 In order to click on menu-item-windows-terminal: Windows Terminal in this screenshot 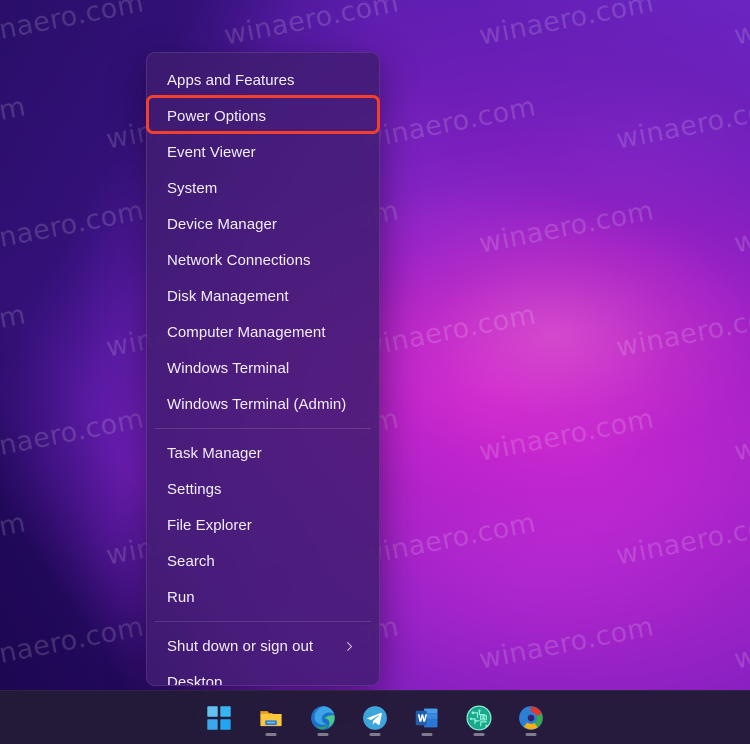, I will do `click(263, 368)`.